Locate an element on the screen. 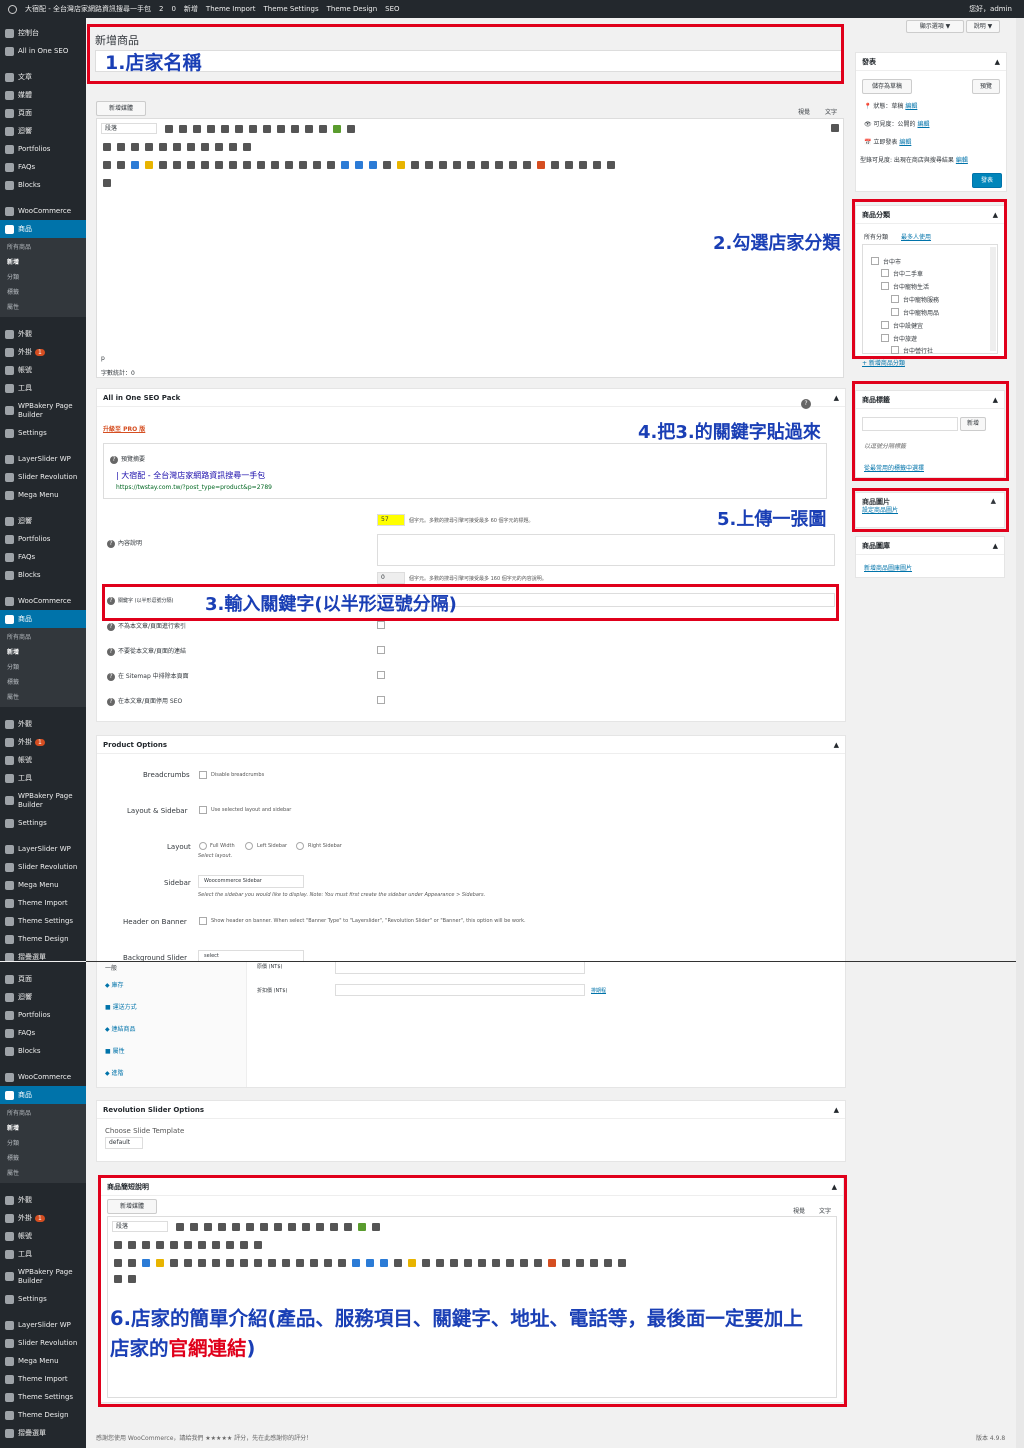  help-icon: ? is located at coordinates (806, 404).